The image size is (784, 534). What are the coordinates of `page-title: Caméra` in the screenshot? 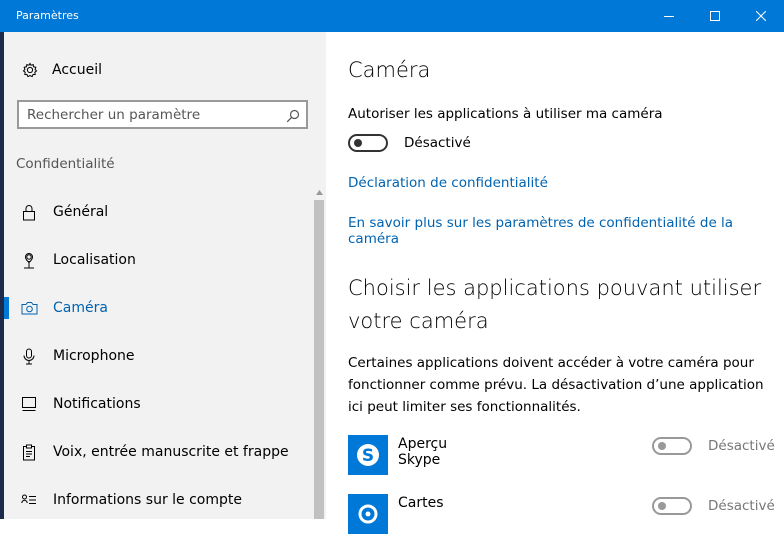 It's located at (389, 70).